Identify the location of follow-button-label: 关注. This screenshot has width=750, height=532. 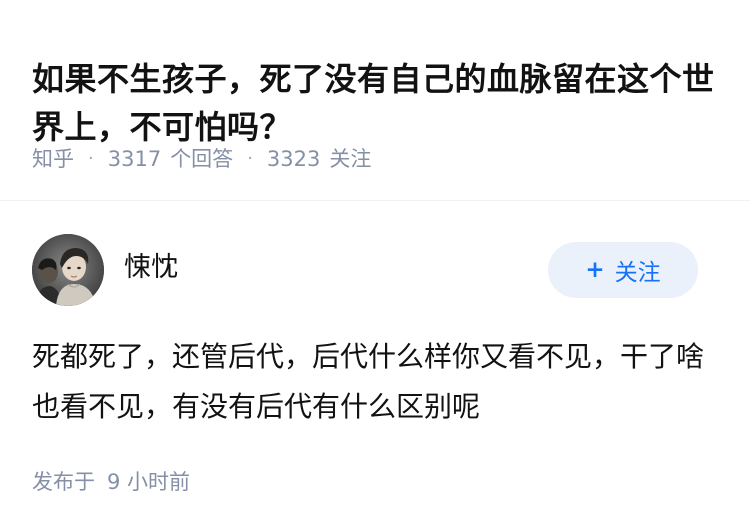
(637, 273).